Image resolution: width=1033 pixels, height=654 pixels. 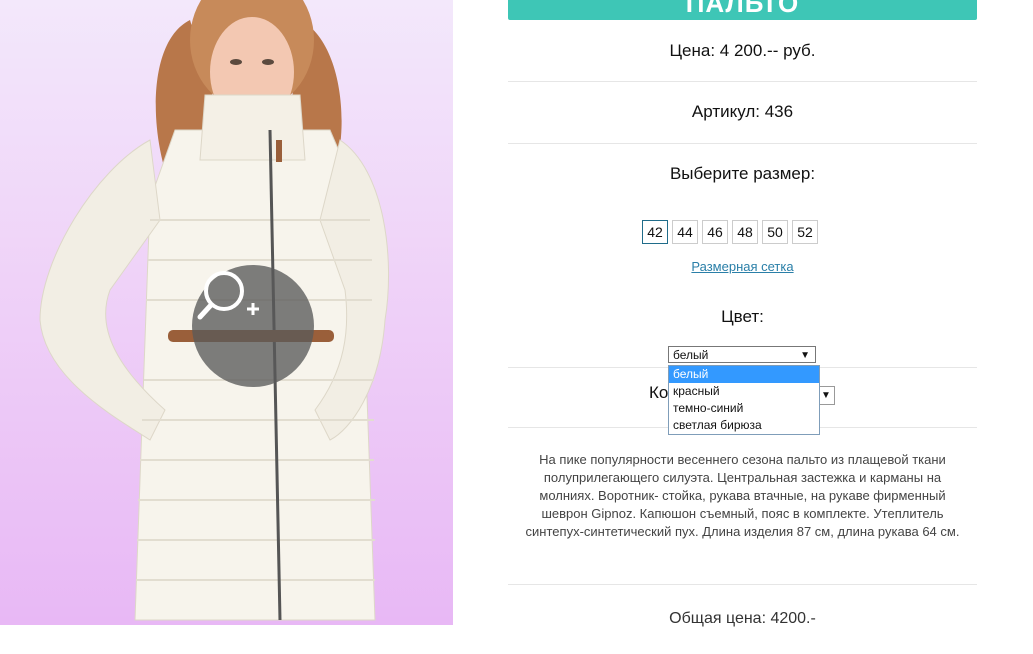 What do you see at coordinates (659, 392) in the screenshot?
I see `quantity-label: Ко` at bounding box center [659, 392].